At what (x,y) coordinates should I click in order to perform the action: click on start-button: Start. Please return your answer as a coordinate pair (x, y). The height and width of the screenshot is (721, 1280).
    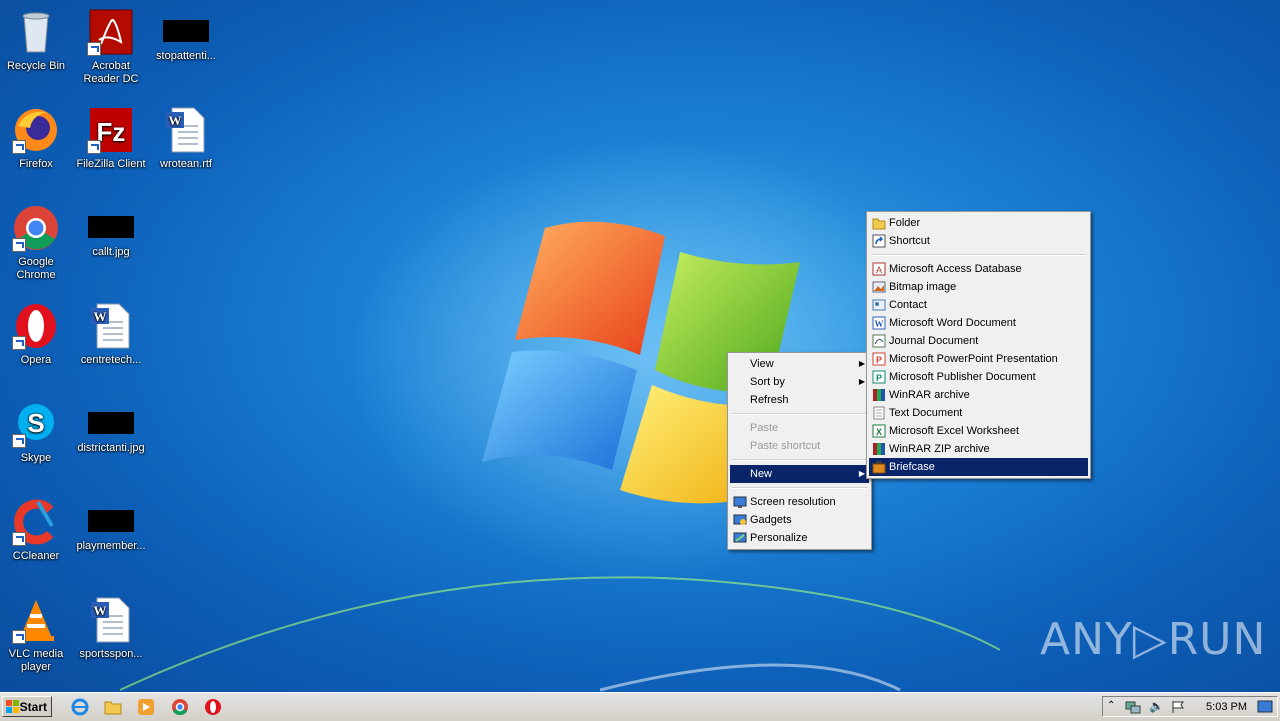
    Looking at the image, I should click on (27, 706).